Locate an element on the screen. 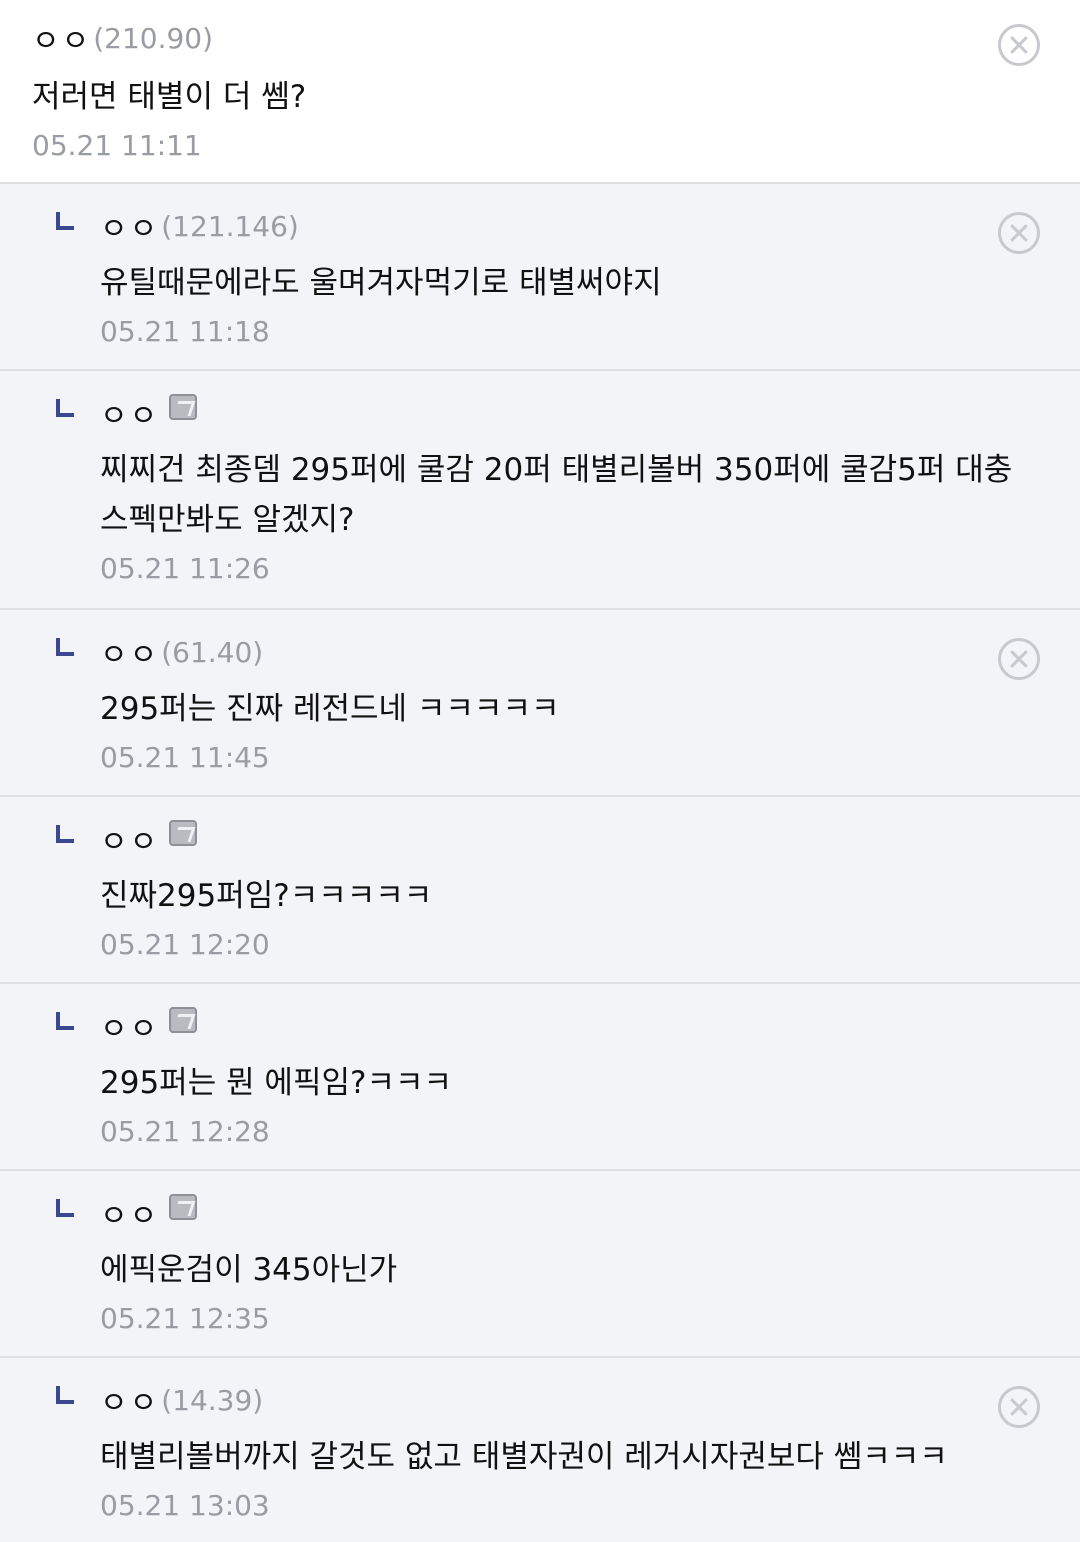  comment-author: ㅇㅇ (210.90) is located at coordinates (556, 38).